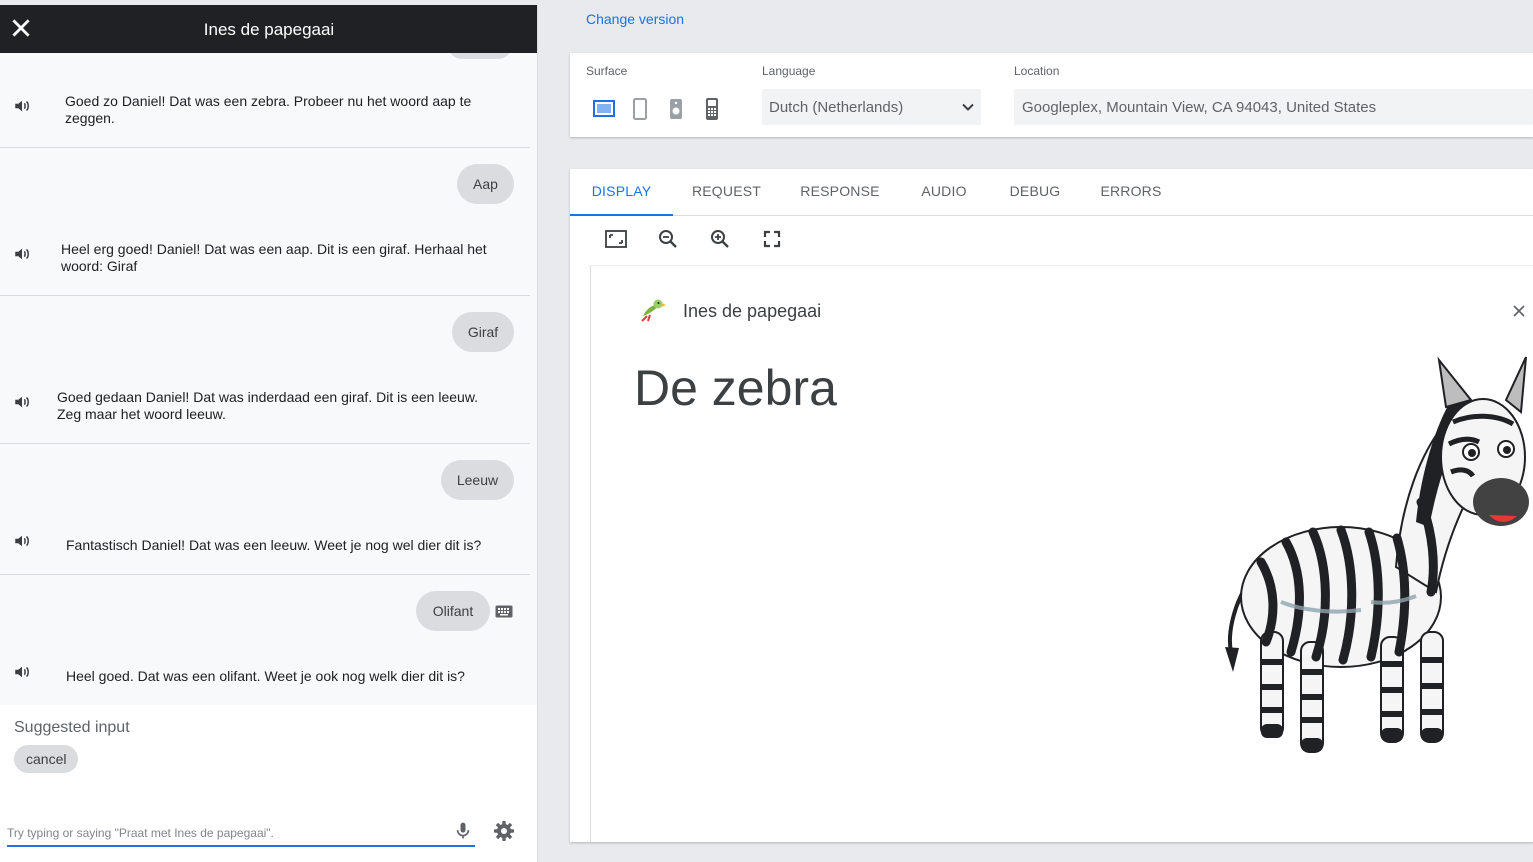 The image size is (1533, 862). Describe the element at coordinates (1037, 71) in the screenshot. I see `location-label: Location` at that location.